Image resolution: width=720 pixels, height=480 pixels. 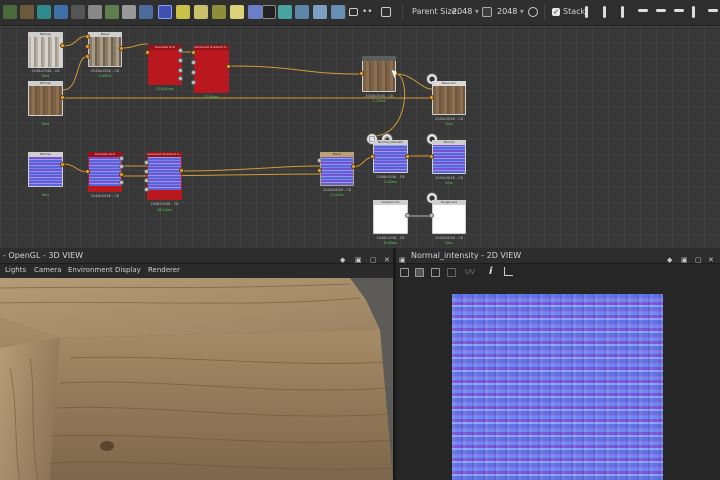 What do you see at coordinates (337, 174) in the screenshot?
I see `blend-node: Blend 2048x2048 - C8 0.11ms` at bounding box center [337, 174].